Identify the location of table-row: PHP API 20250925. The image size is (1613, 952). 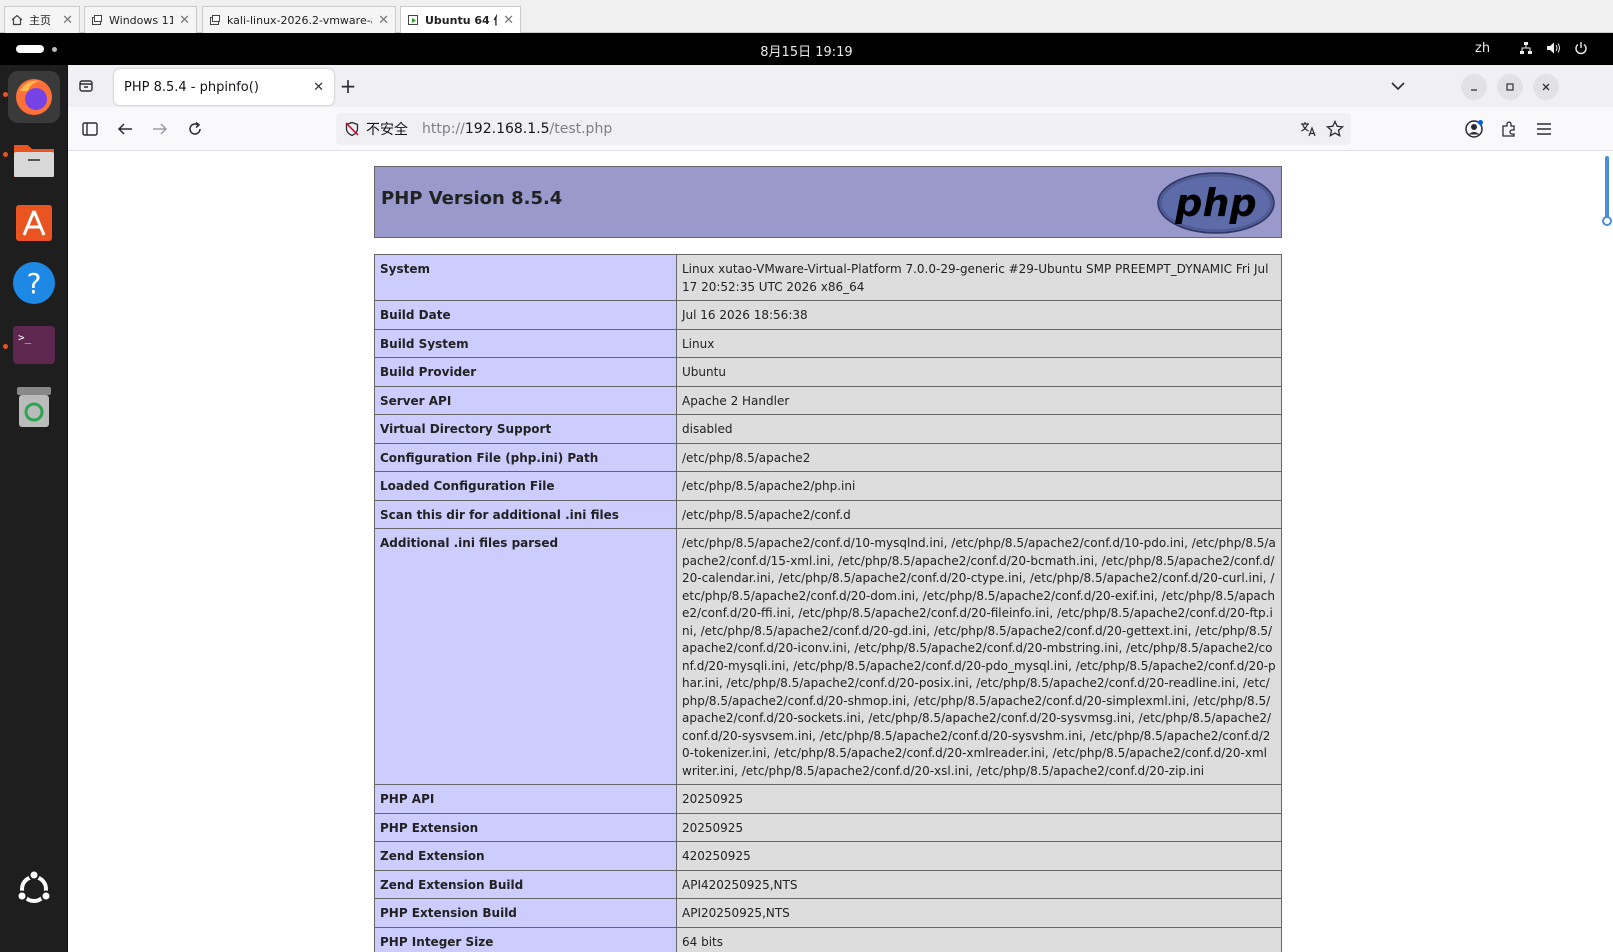
(828, 799).